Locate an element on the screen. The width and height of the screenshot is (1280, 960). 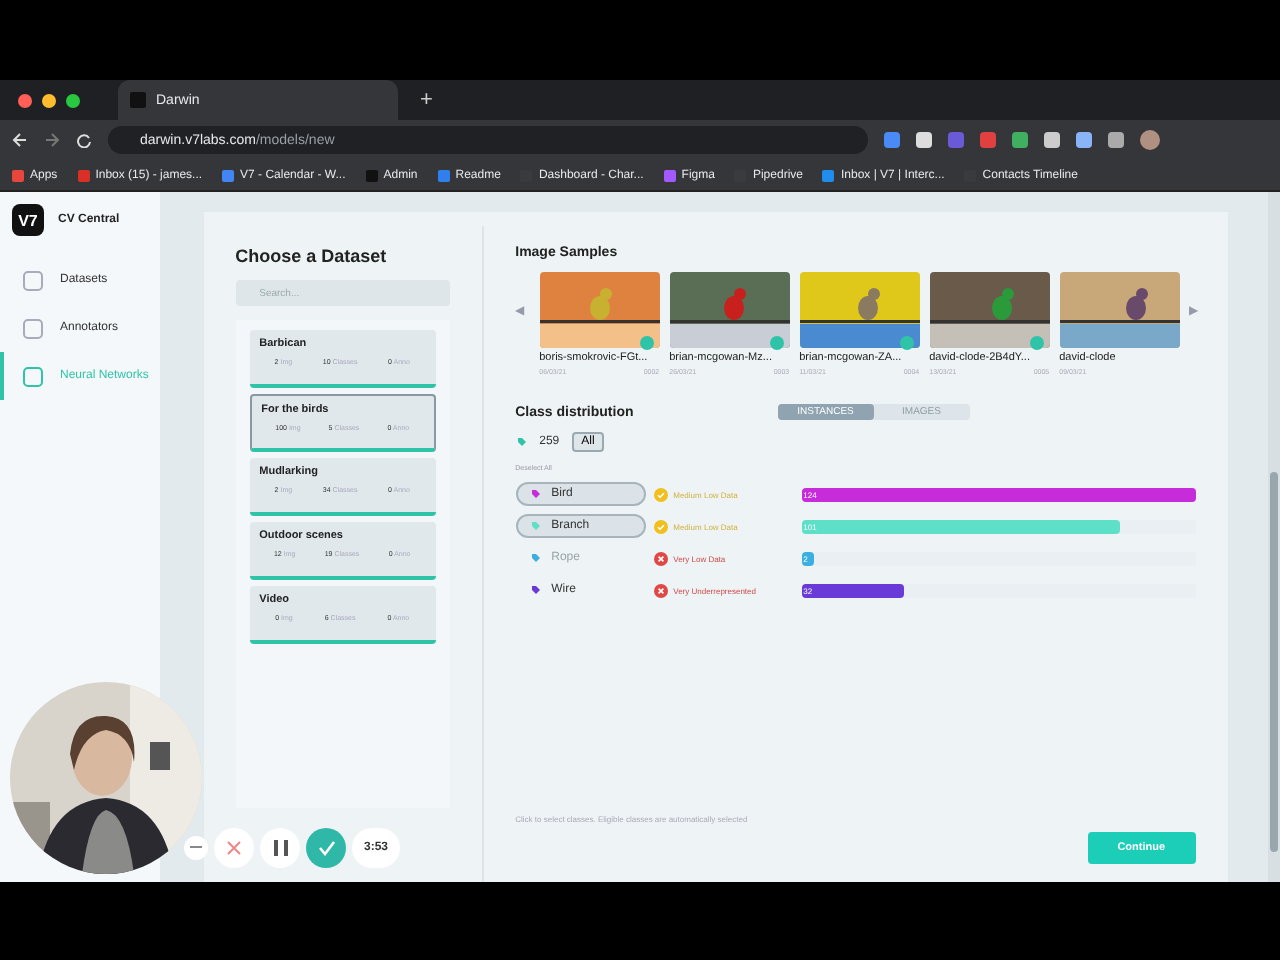
minus-icon is located at coordinates (196, 848).